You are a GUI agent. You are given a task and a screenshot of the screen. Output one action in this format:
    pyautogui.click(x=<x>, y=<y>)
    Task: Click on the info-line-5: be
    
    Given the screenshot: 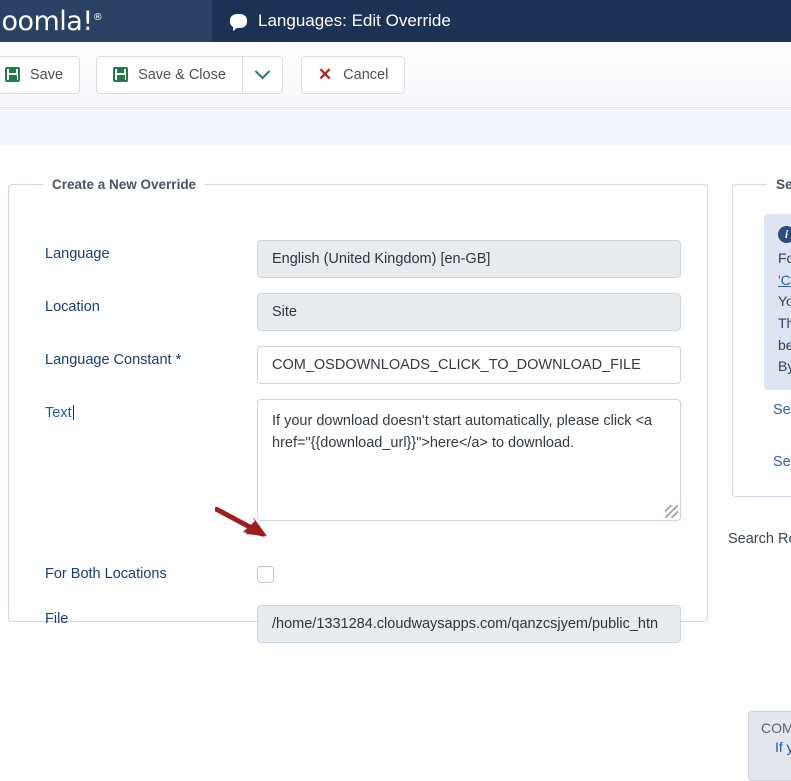 What is the action you would take?
    pyautogui.click(x=784, y=344)
    